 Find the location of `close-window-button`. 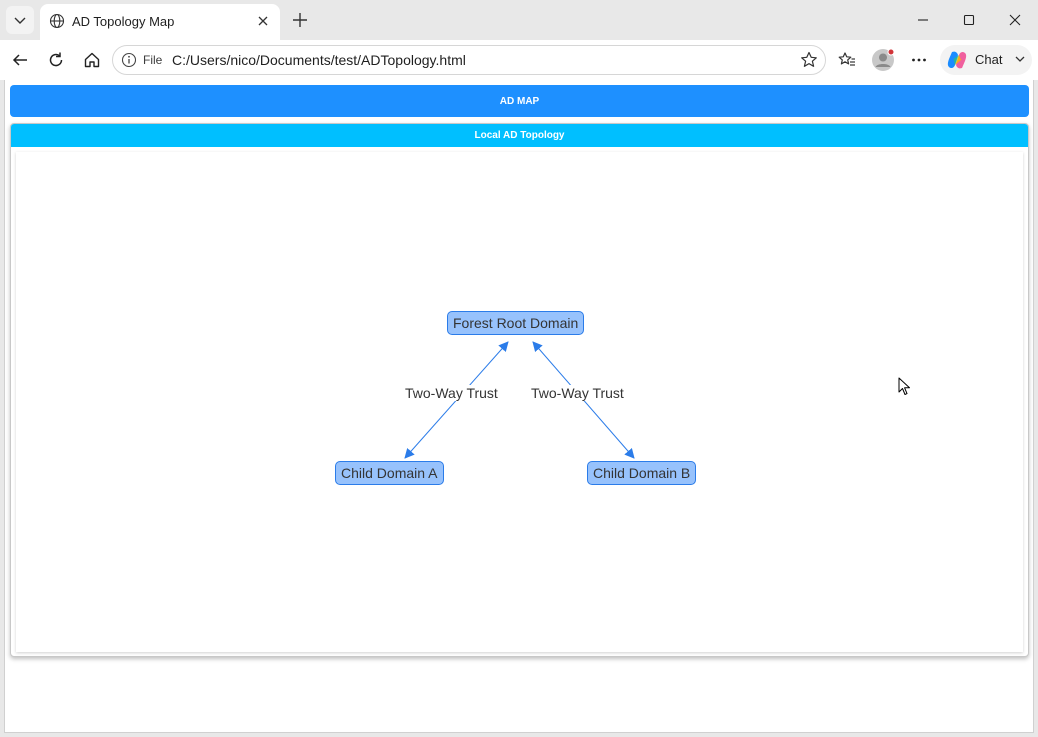

close-window-button is located at coordinates (1015, 20).